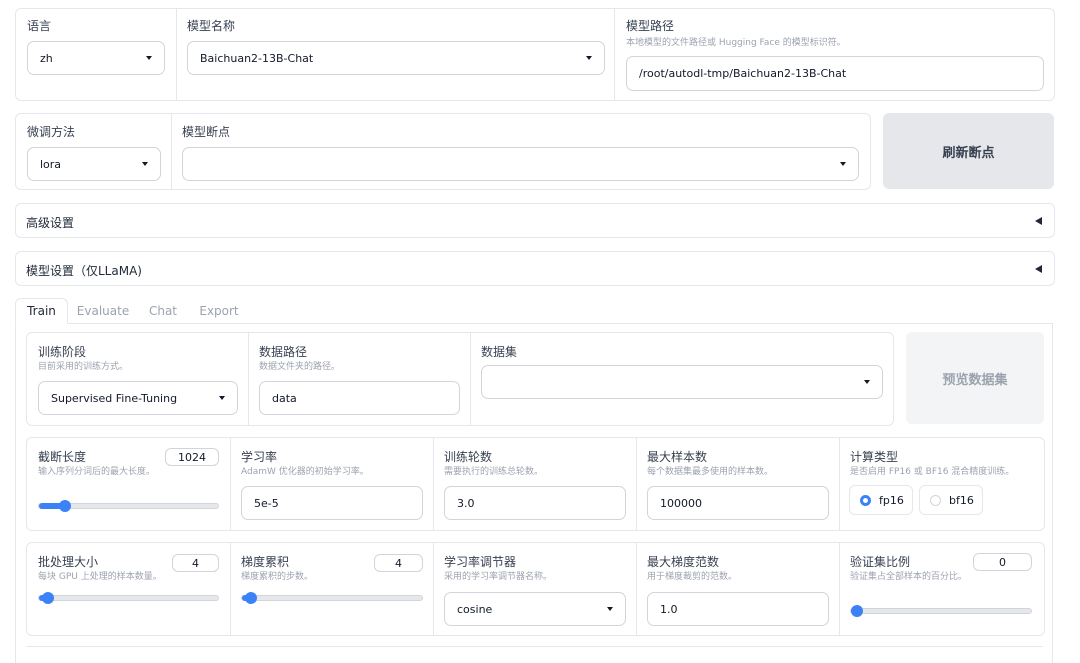  Describe the element at coordinates (499, 352) in the screenshot. I see `dataset-label: 数据集` at that location.